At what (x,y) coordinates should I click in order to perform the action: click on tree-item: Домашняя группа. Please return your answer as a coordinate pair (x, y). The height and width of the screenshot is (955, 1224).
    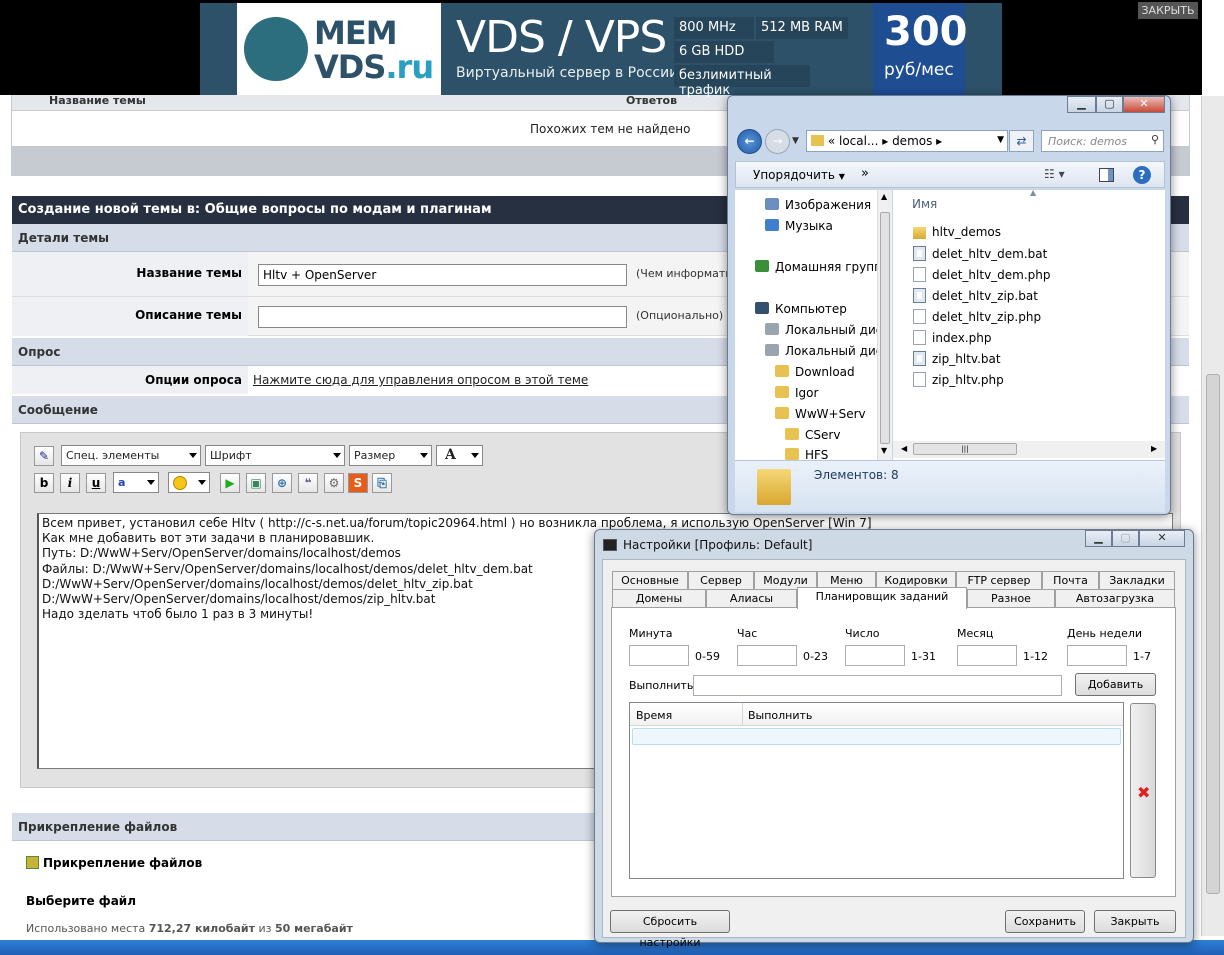
    Looking at the image, I should click on (819, 267).